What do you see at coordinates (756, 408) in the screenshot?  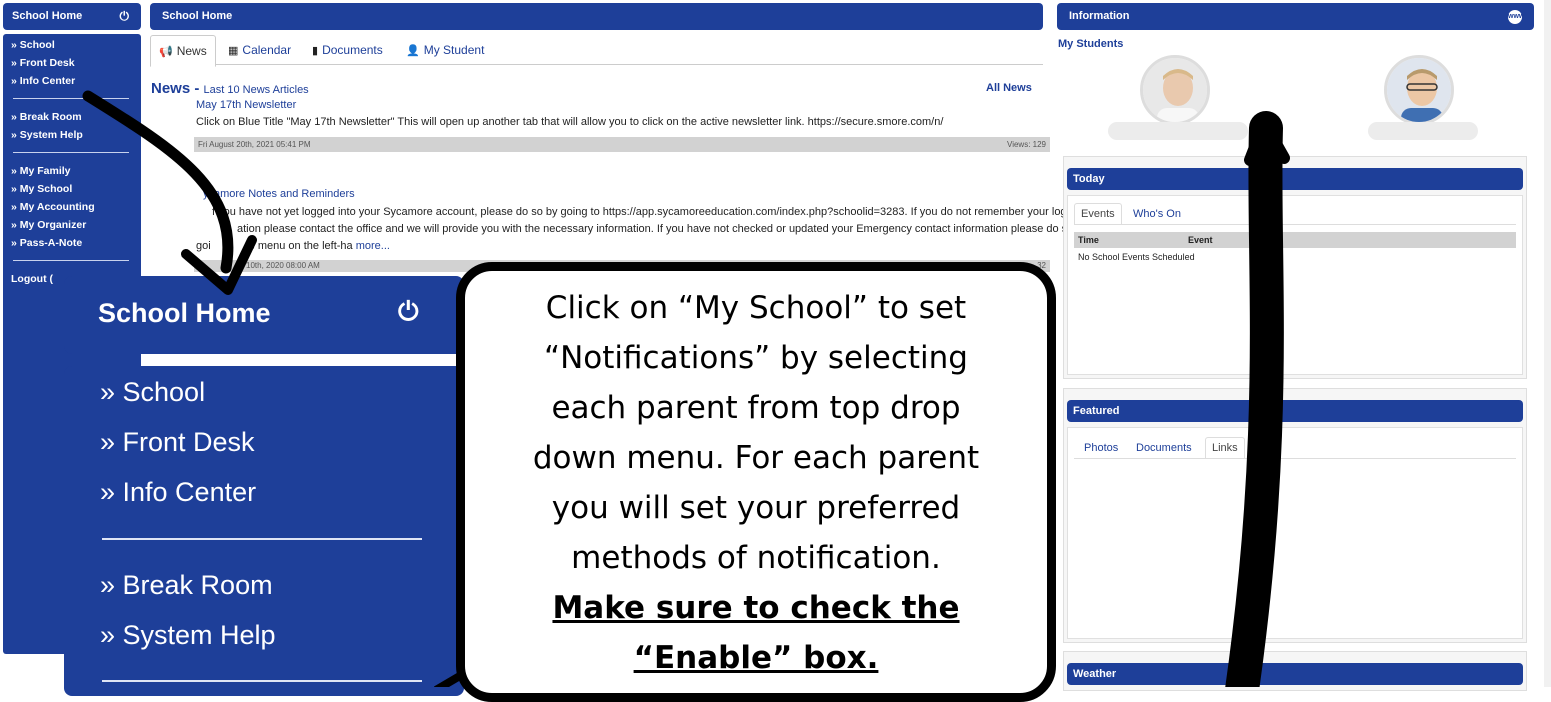 I see `callout-line: each parent from top drop` at bounding box center [756, 408].